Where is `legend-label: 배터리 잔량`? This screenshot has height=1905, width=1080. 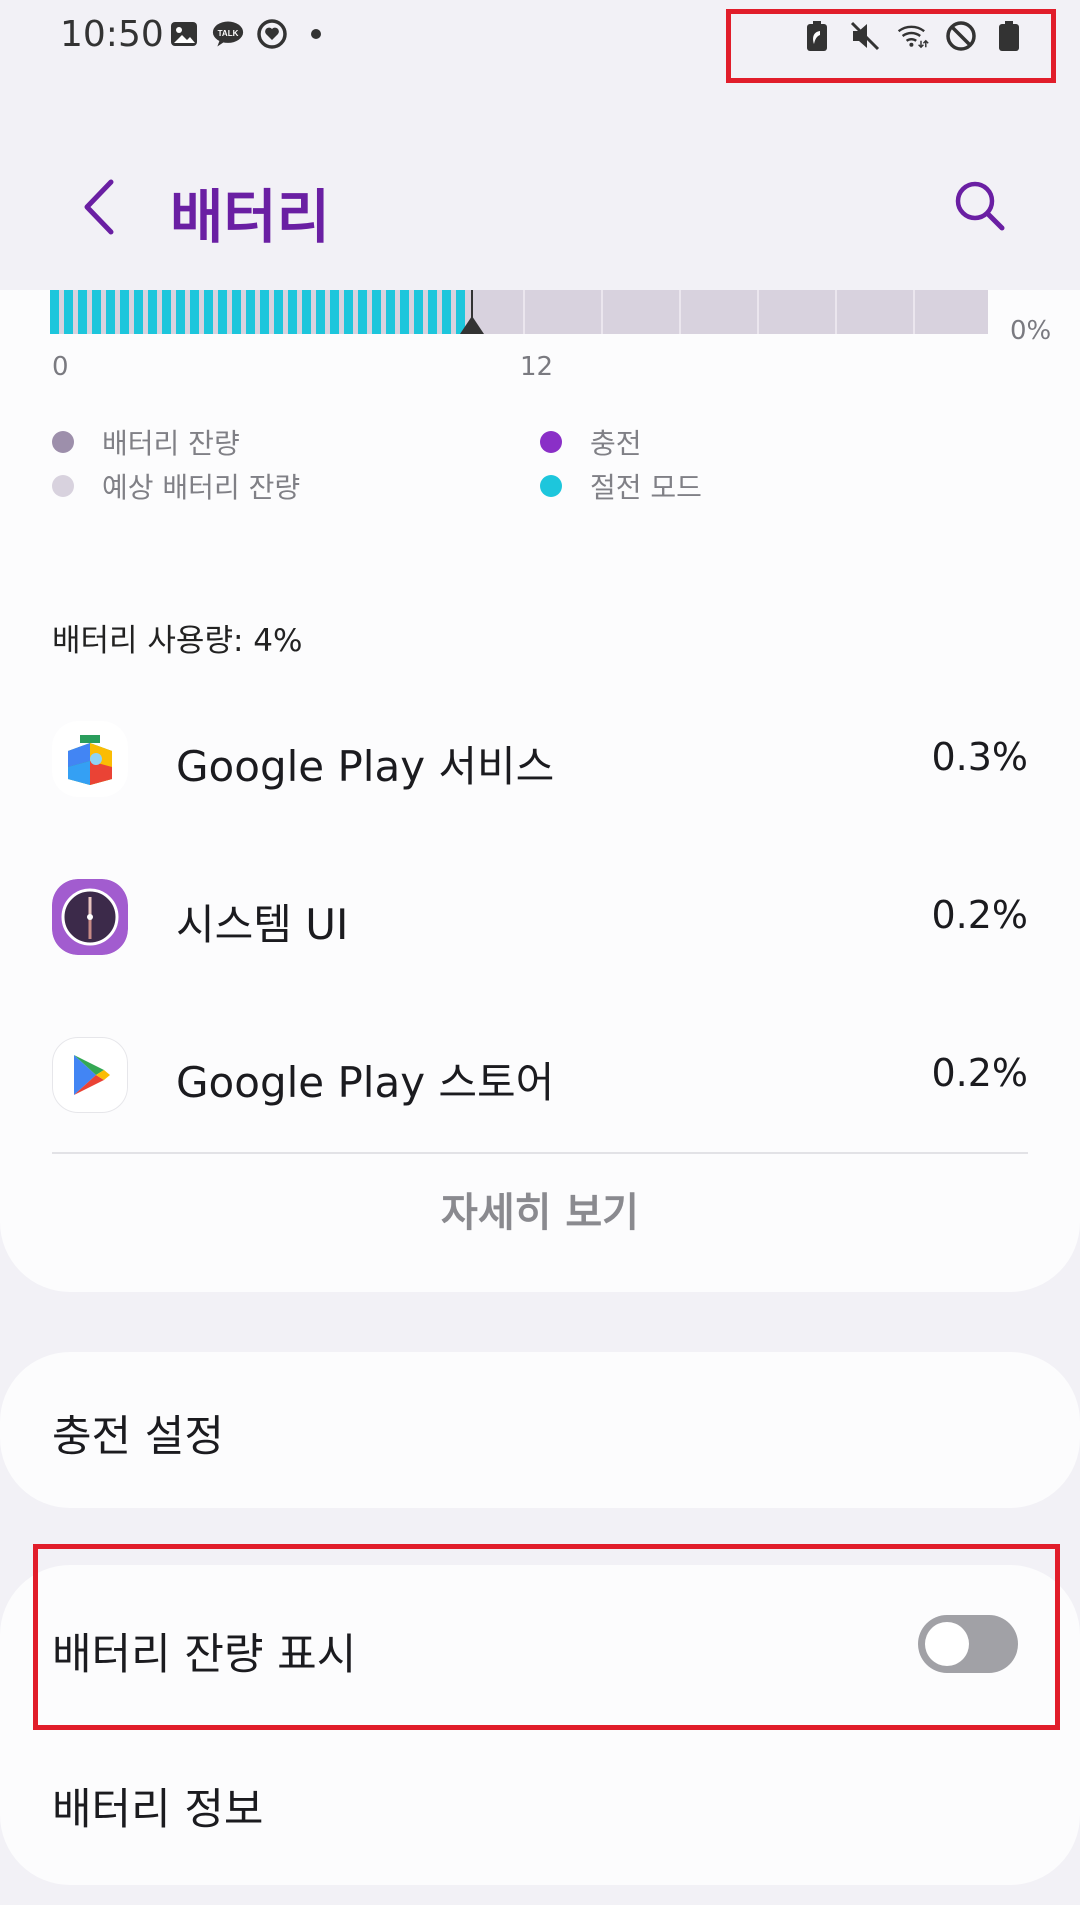
legend-label: 배터리 잔량 is located at coordinates (171, 443).